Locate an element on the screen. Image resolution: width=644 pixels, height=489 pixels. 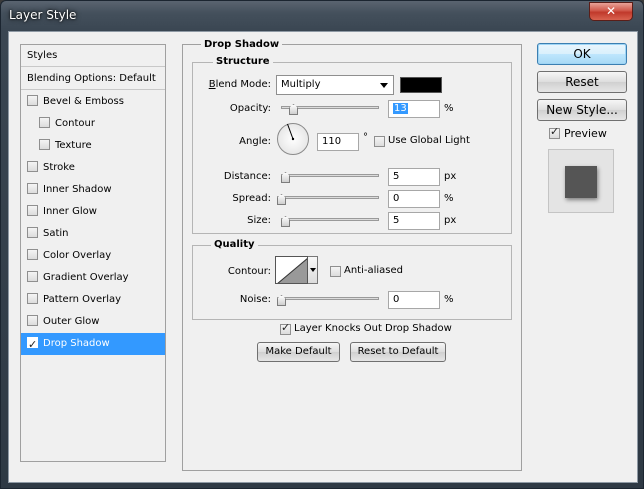
outer-glow-checkbox is located at coordinates (32, 320).